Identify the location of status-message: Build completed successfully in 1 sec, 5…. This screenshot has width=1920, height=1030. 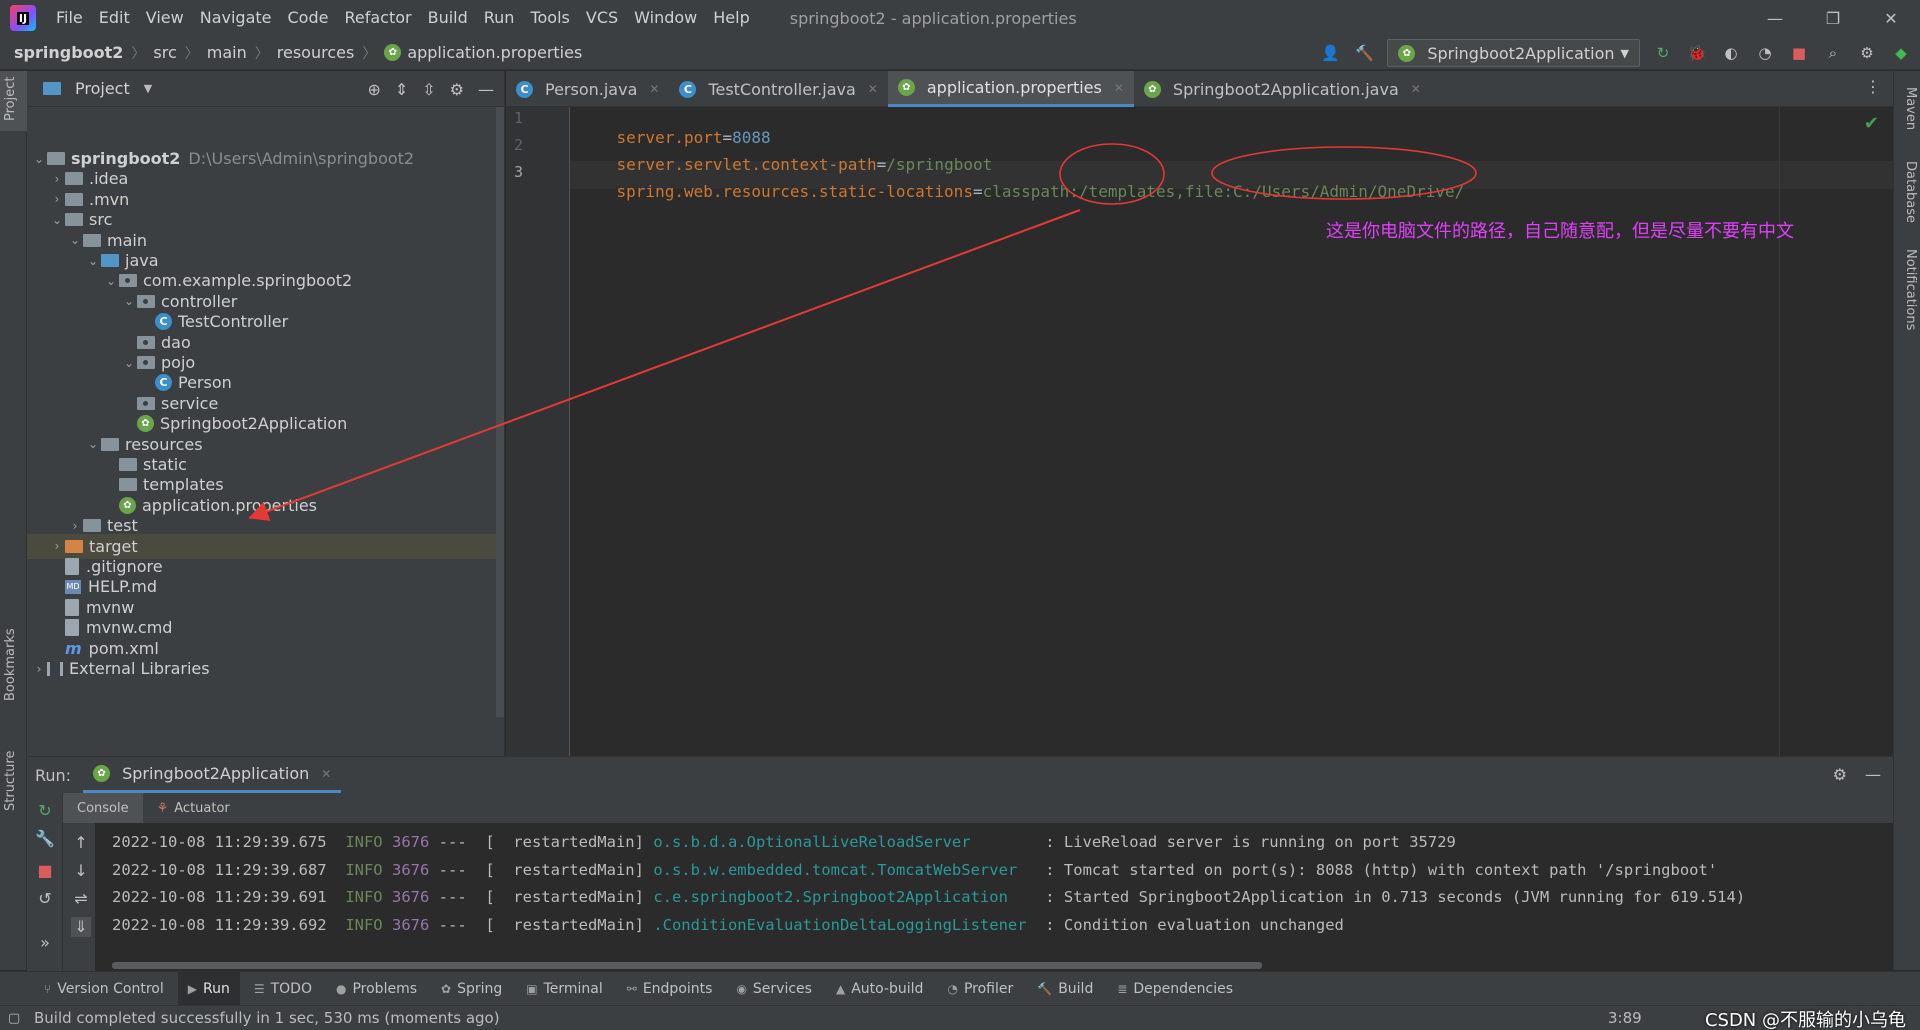
(267, 1018).